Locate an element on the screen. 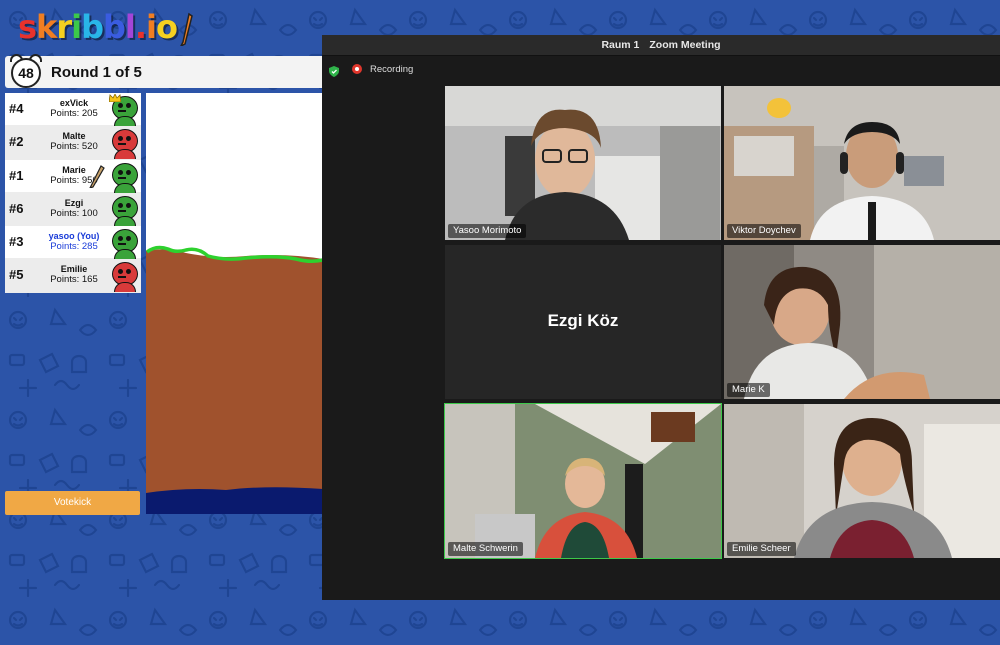  recording-indicator: Recording is located at coordinates (382, 69).